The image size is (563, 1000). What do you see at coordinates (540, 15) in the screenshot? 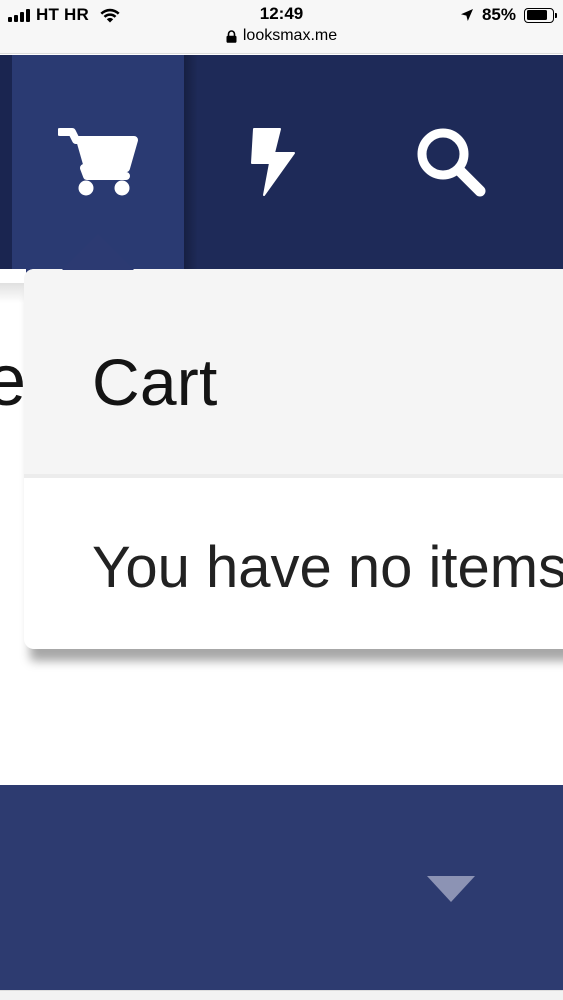
I see `battery-icon` at bounding box center [540, 15].